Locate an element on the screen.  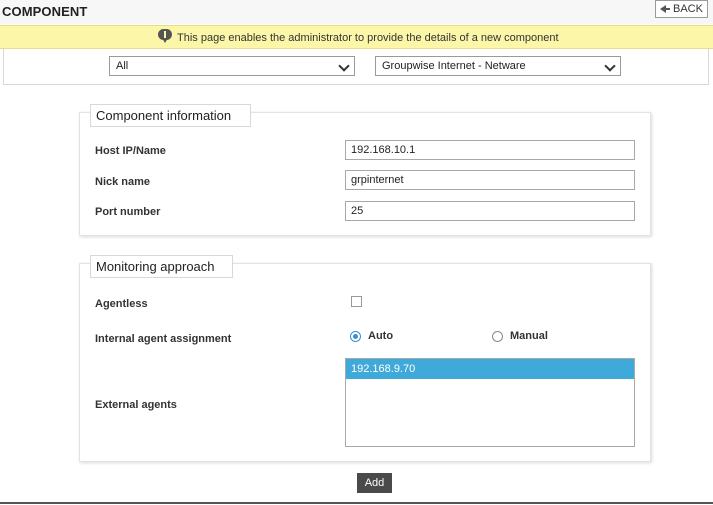
list-item: 192.168.9.70 is located at coordinates (490, 369).